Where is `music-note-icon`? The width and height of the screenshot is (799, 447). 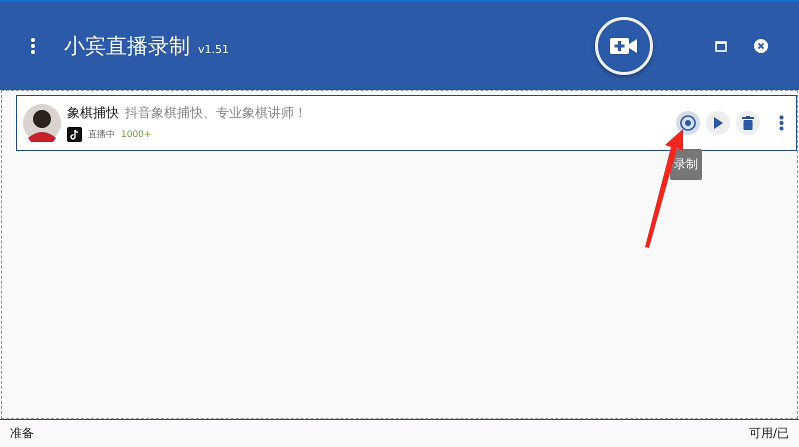 music-note-icon is located at coordinates (74, 134).